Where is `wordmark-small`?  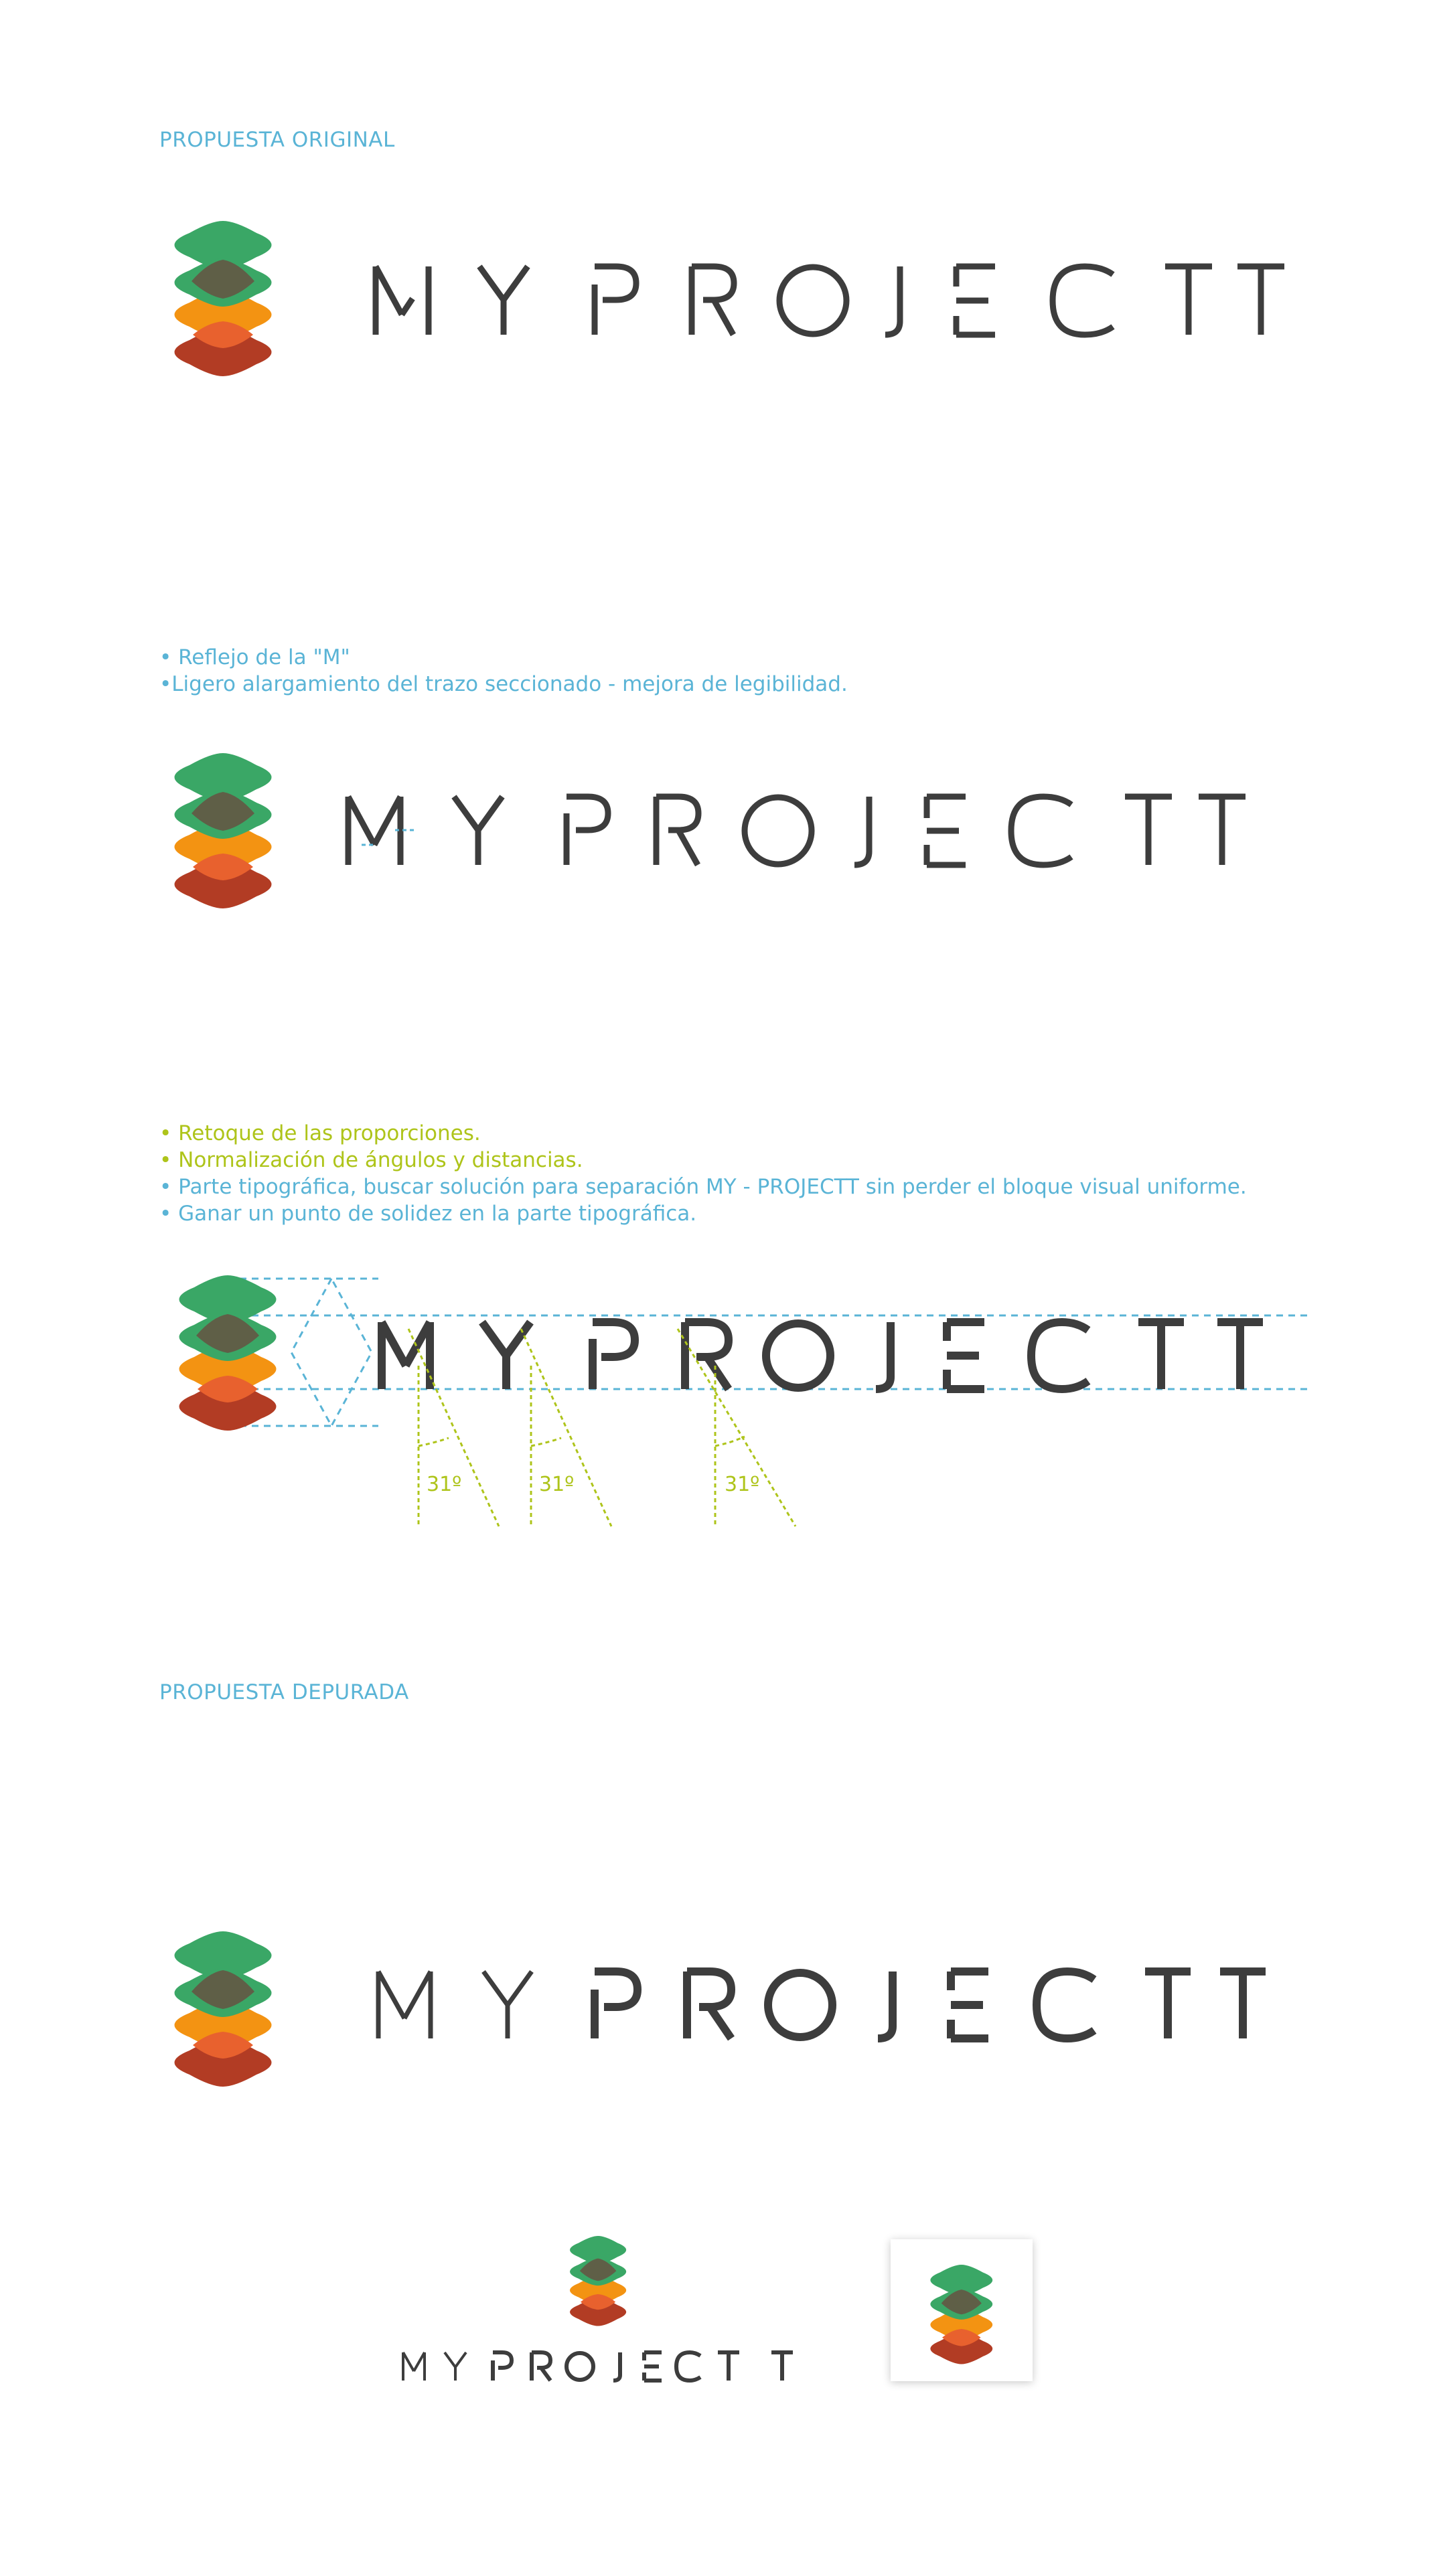
wordmark-small is located at coordinates (597, 2367).